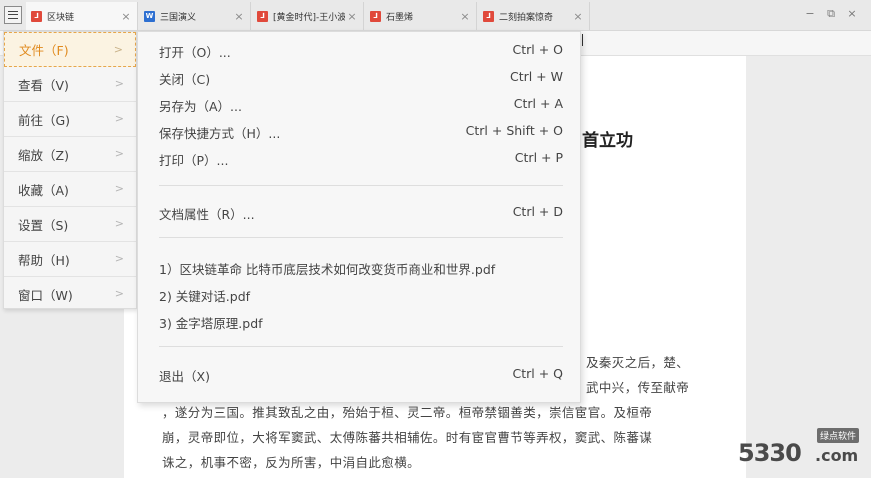  I want to click on watermark-suffix: .com, so click(837, 455).